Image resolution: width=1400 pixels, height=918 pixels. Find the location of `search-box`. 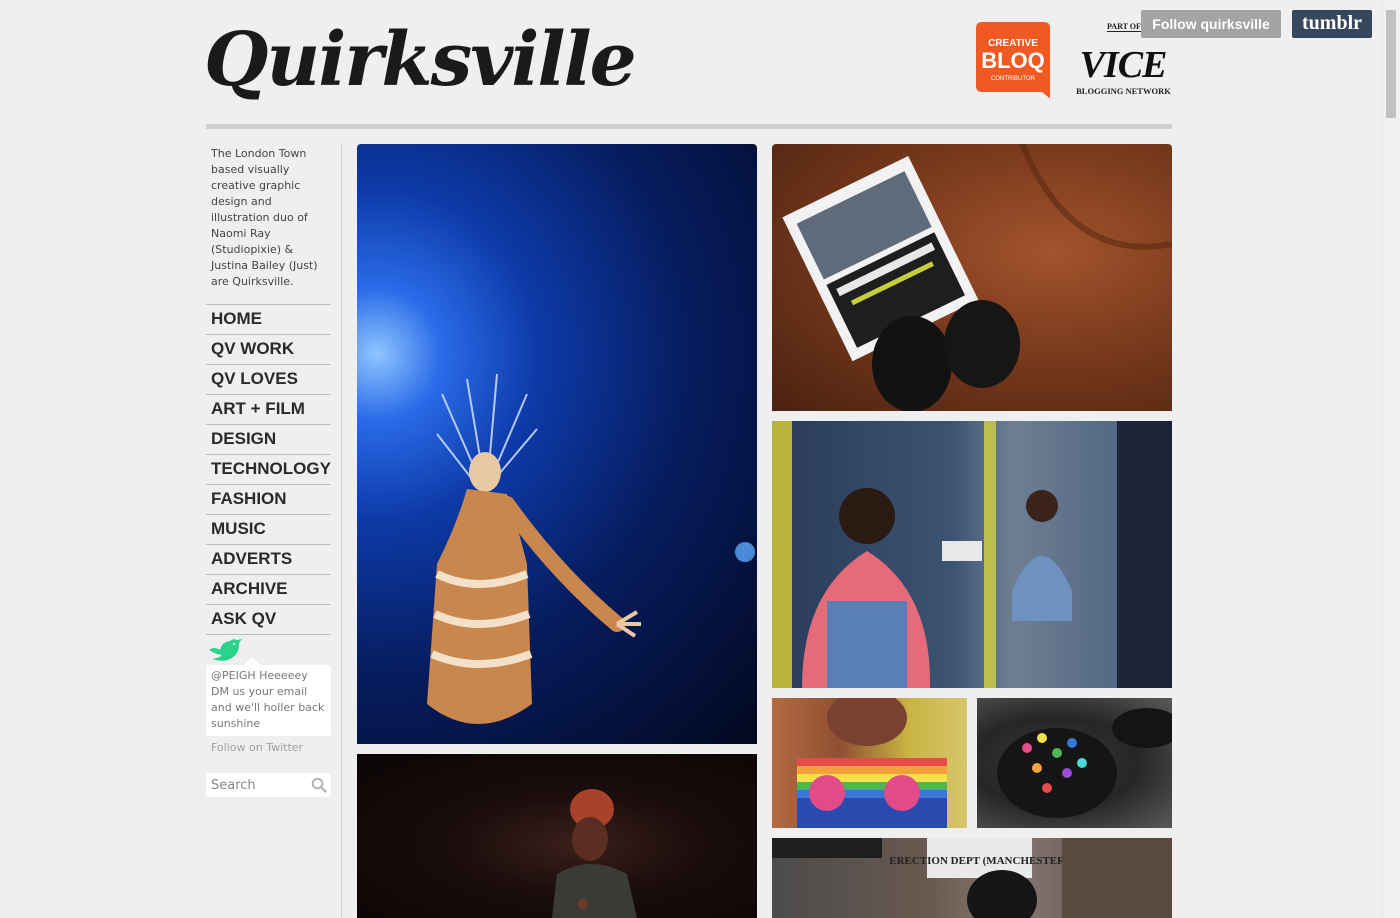

search-box is located at coordinates (268, 785).